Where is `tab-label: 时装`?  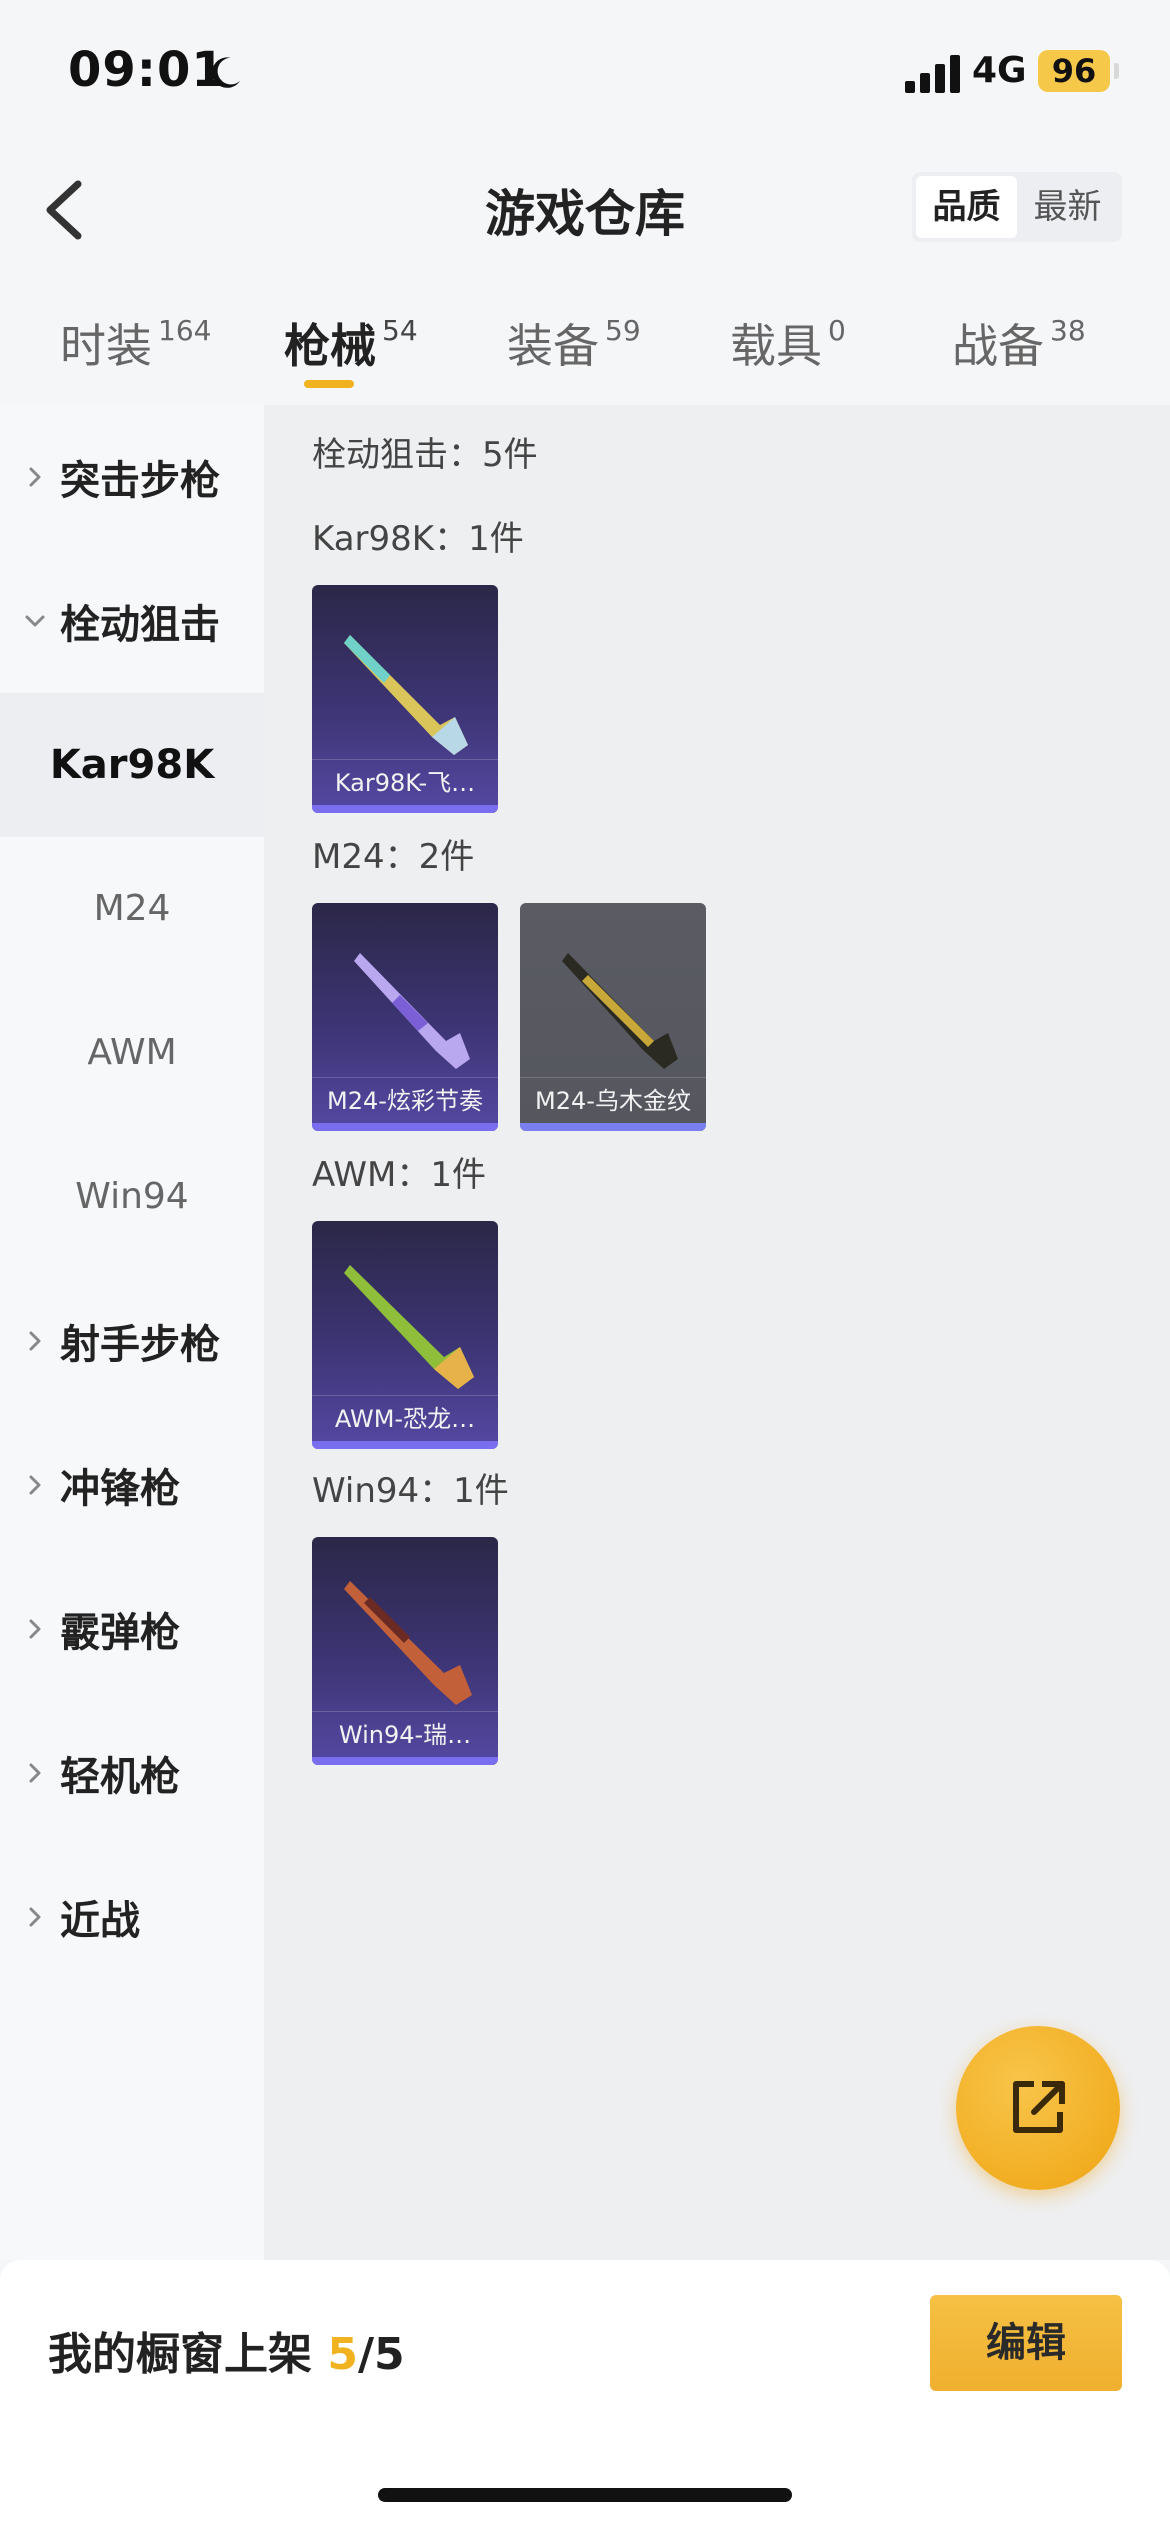 tab-label: 时装 is located at coordinates (106, 346).